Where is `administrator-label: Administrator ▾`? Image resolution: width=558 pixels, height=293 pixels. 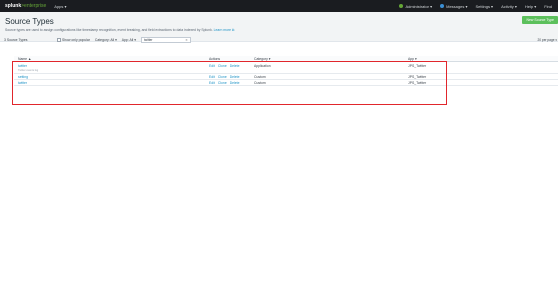 administrator-label: Administrator ▾ is located at coordinates (419, 6).